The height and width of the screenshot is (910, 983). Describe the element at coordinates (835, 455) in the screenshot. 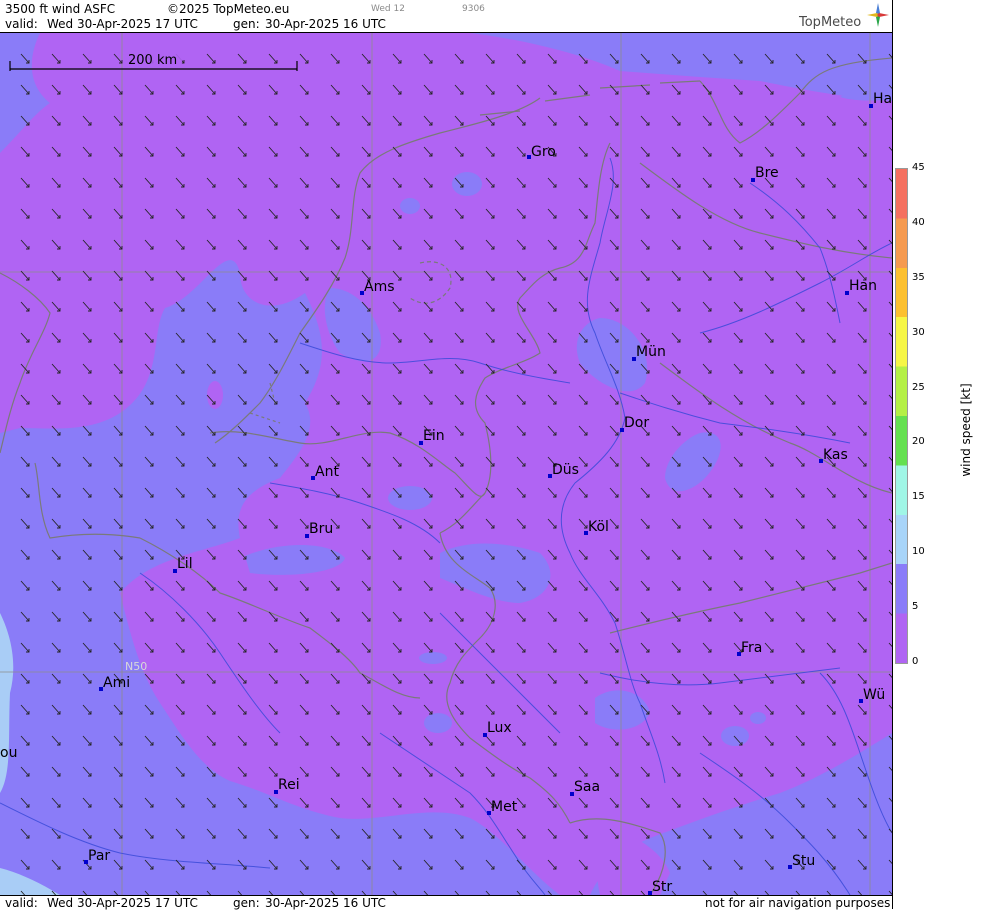

I see `city-label: Kas` at that location.